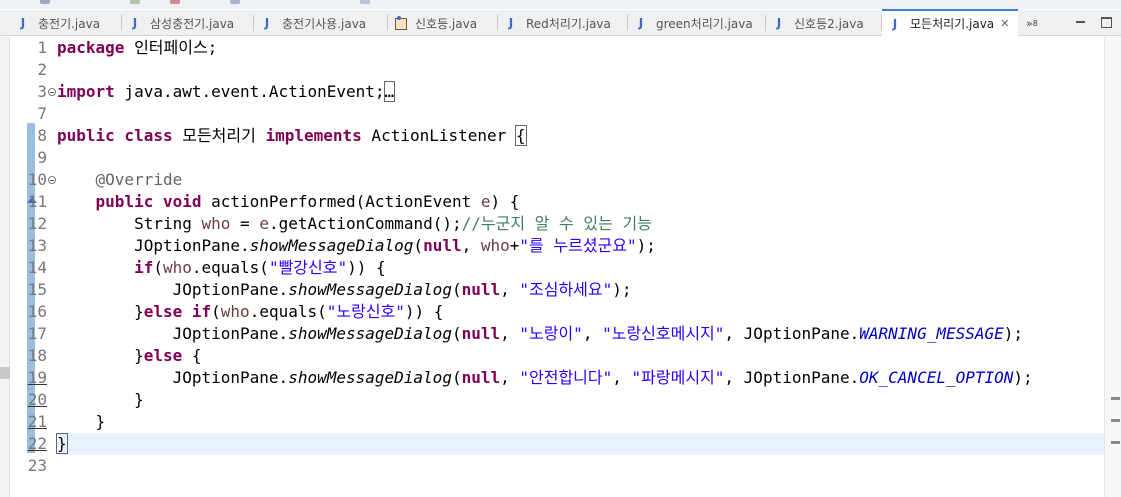  Describe the element at coordinates (37, 465) in the screenshot. I see `line-number: 23` at that location.